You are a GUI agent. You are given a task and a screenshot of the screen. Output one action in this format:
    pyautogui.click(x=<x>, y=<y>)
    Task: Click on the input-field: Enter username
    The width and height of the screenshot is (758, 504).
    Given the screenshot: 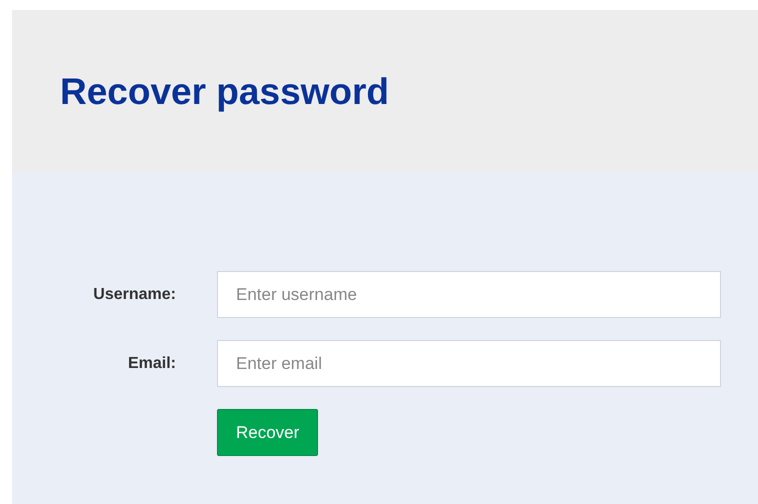 What is the action you would take?
    pyautogui.click(x=469, y=294)
    